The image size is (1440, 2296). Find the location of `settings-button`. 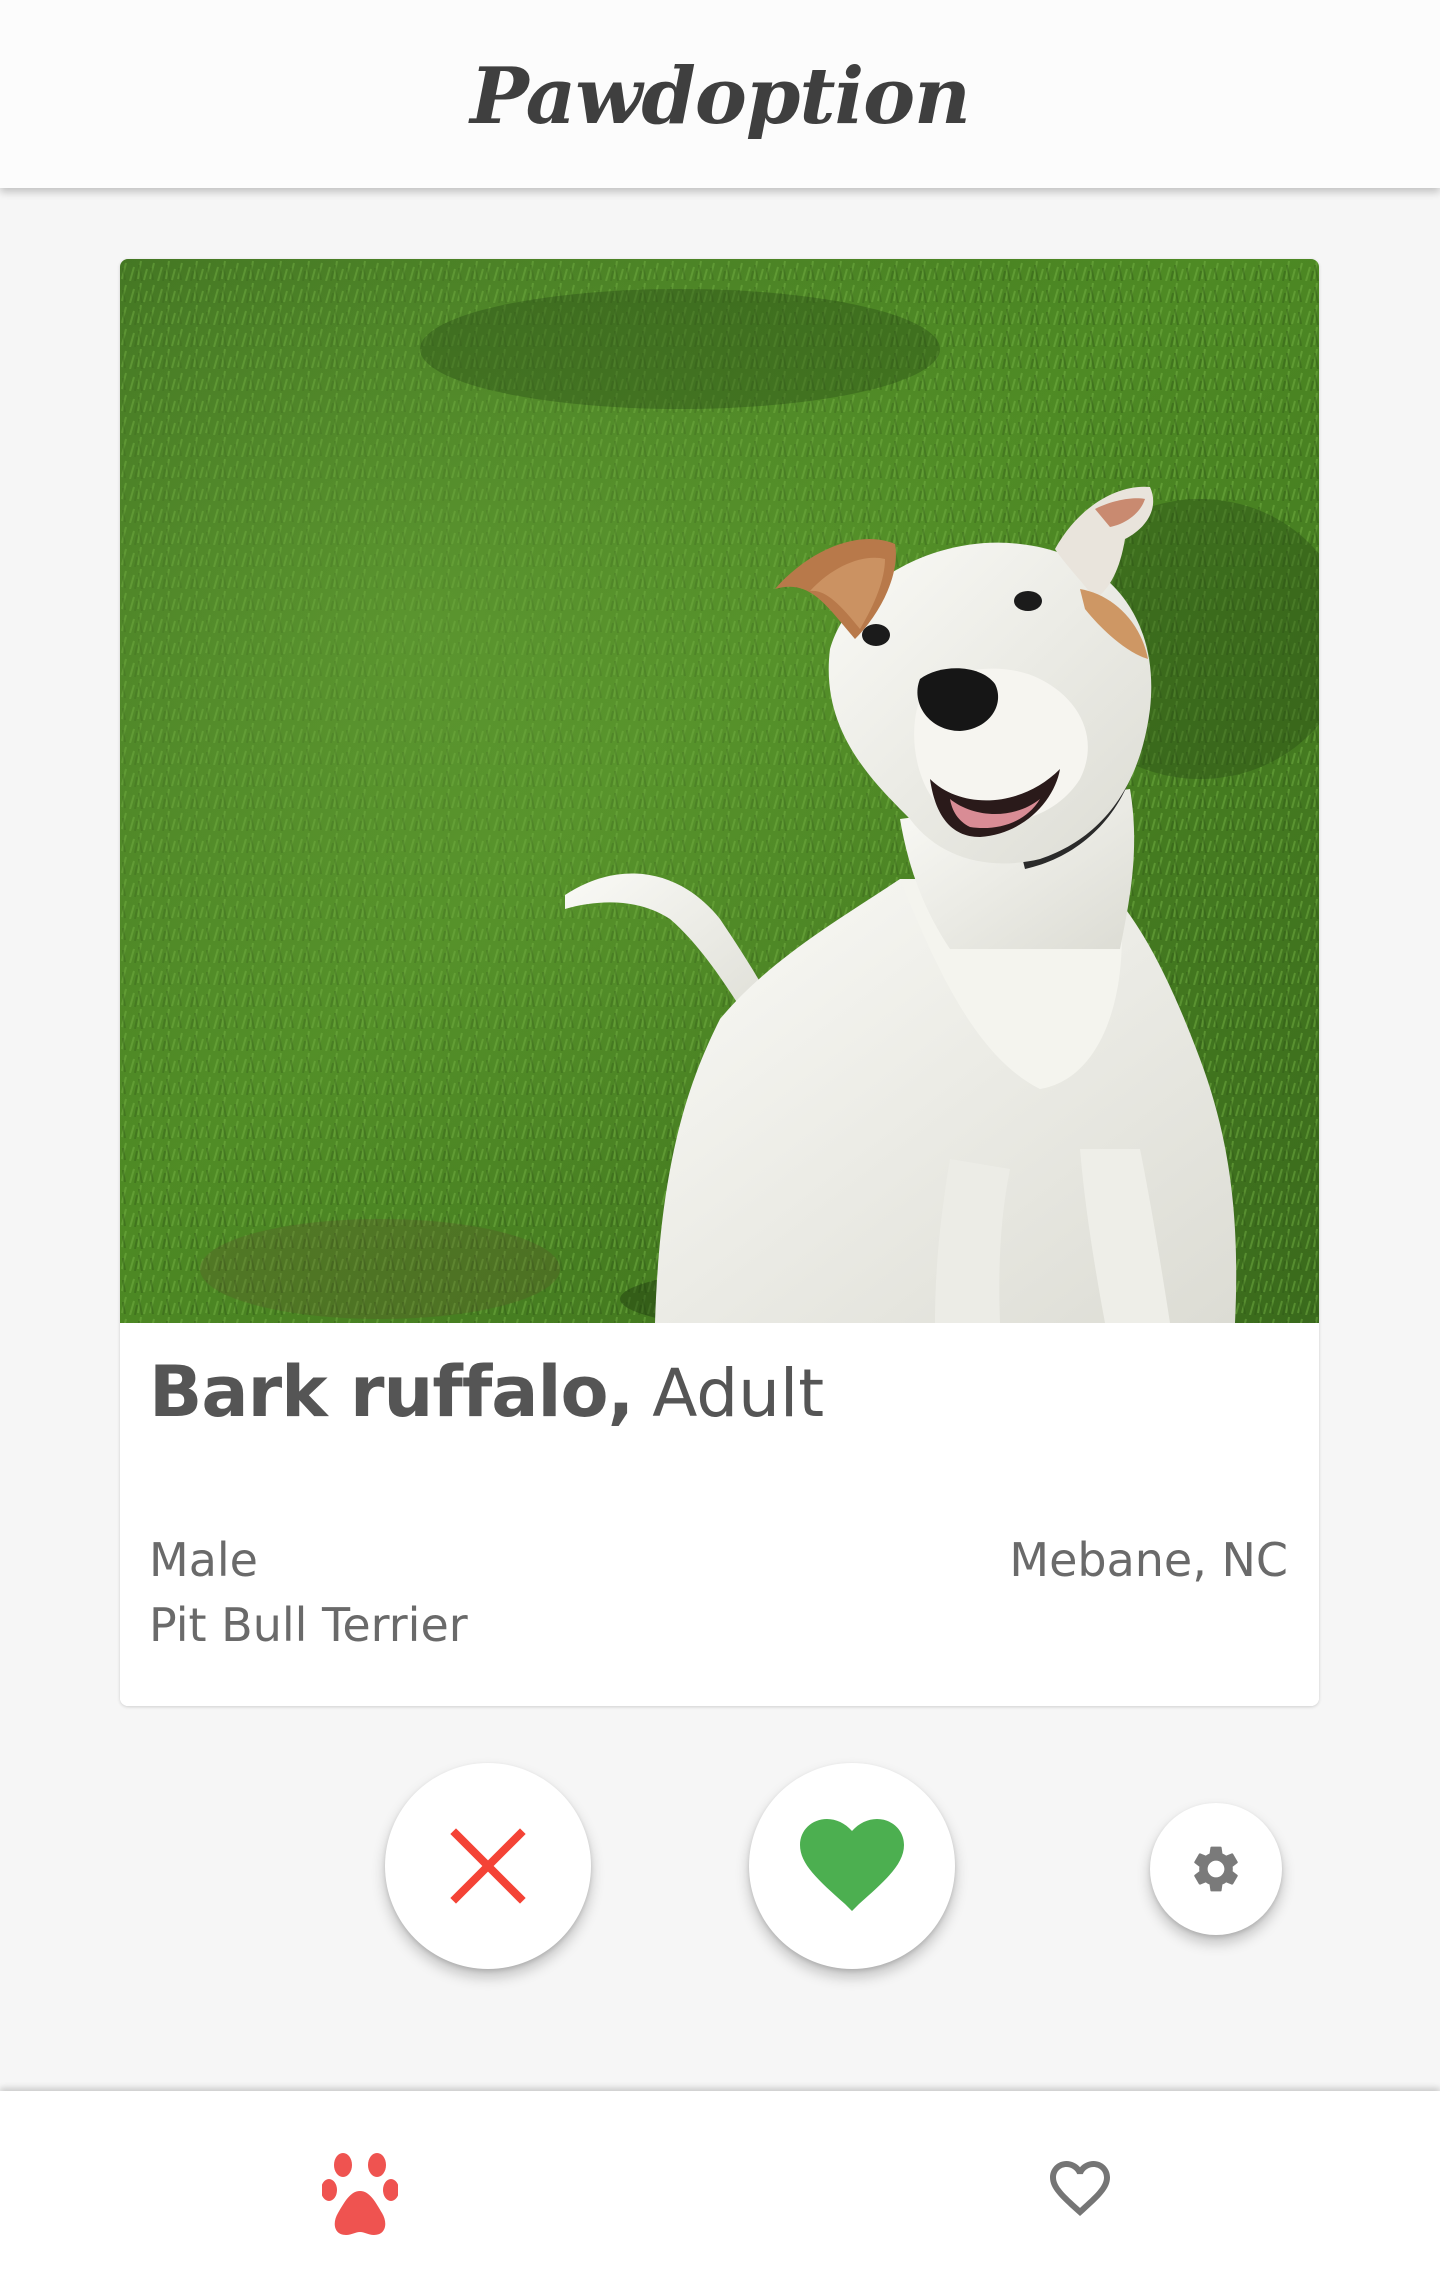

settings-button is located at coordinates (1216, 1869).